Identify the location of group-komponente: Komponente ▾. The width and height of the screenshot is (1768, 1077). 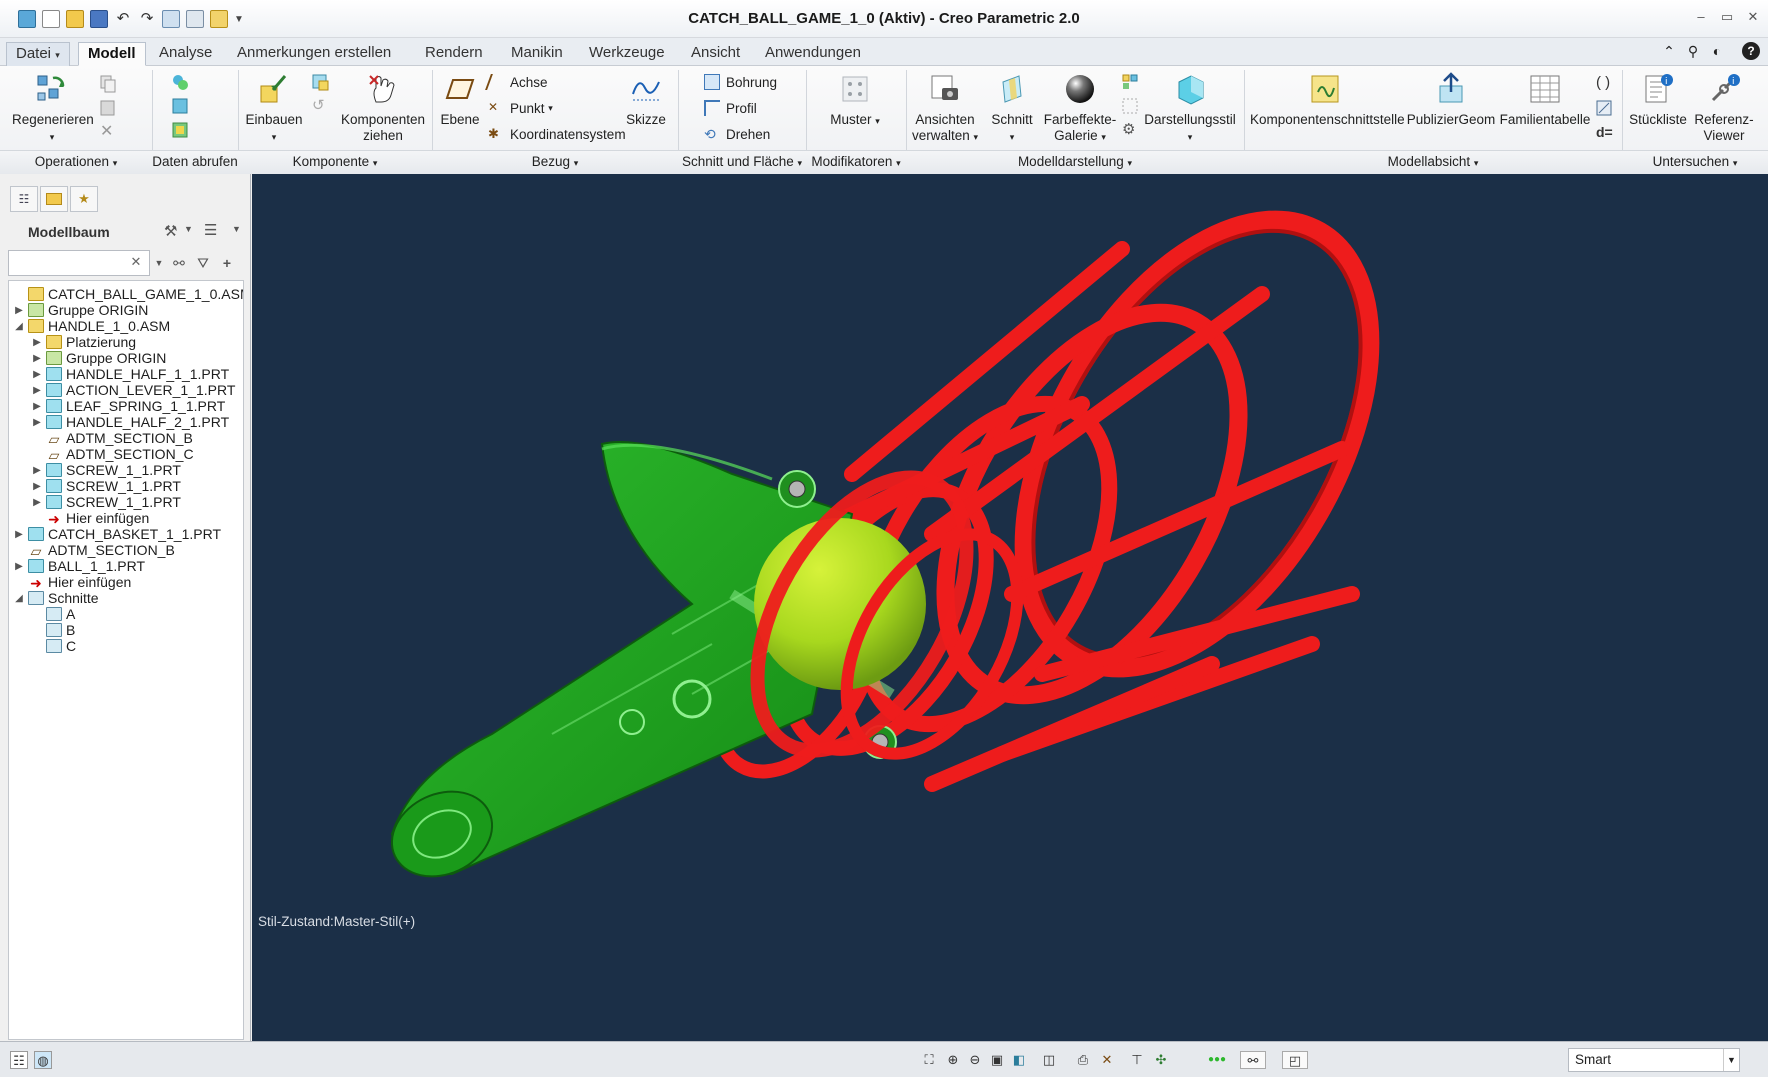
(335, 162).